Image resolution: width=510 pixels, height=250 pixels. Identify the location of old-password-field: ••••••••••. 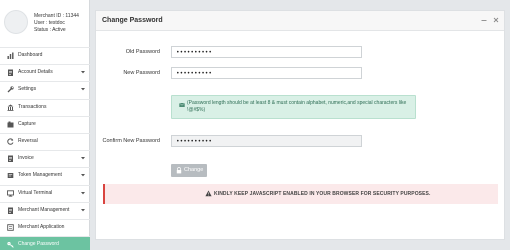
(266, 52).